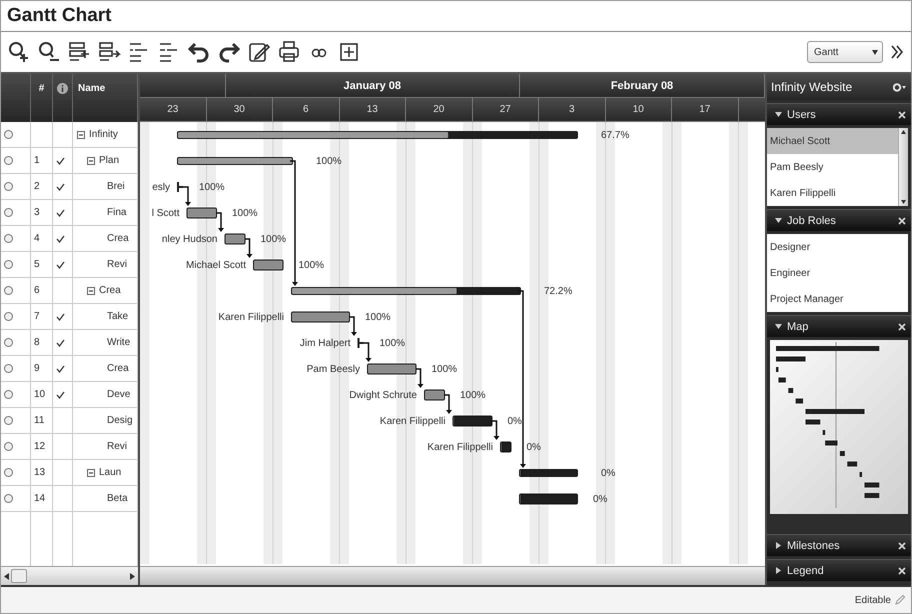 The height and width of the screenshot is (614, 912). I want to click on print-icon, so click(289, 52).